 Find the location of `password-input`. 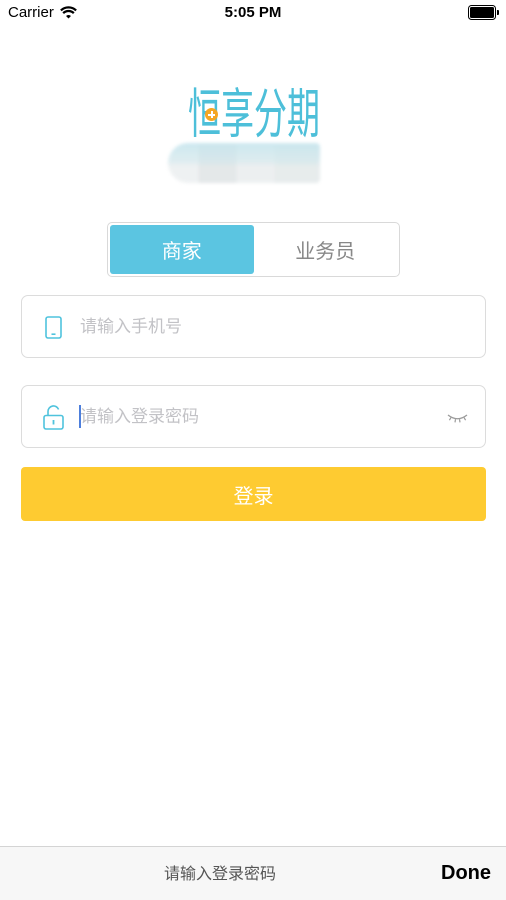

password-input is located at coordinates (255, 416).